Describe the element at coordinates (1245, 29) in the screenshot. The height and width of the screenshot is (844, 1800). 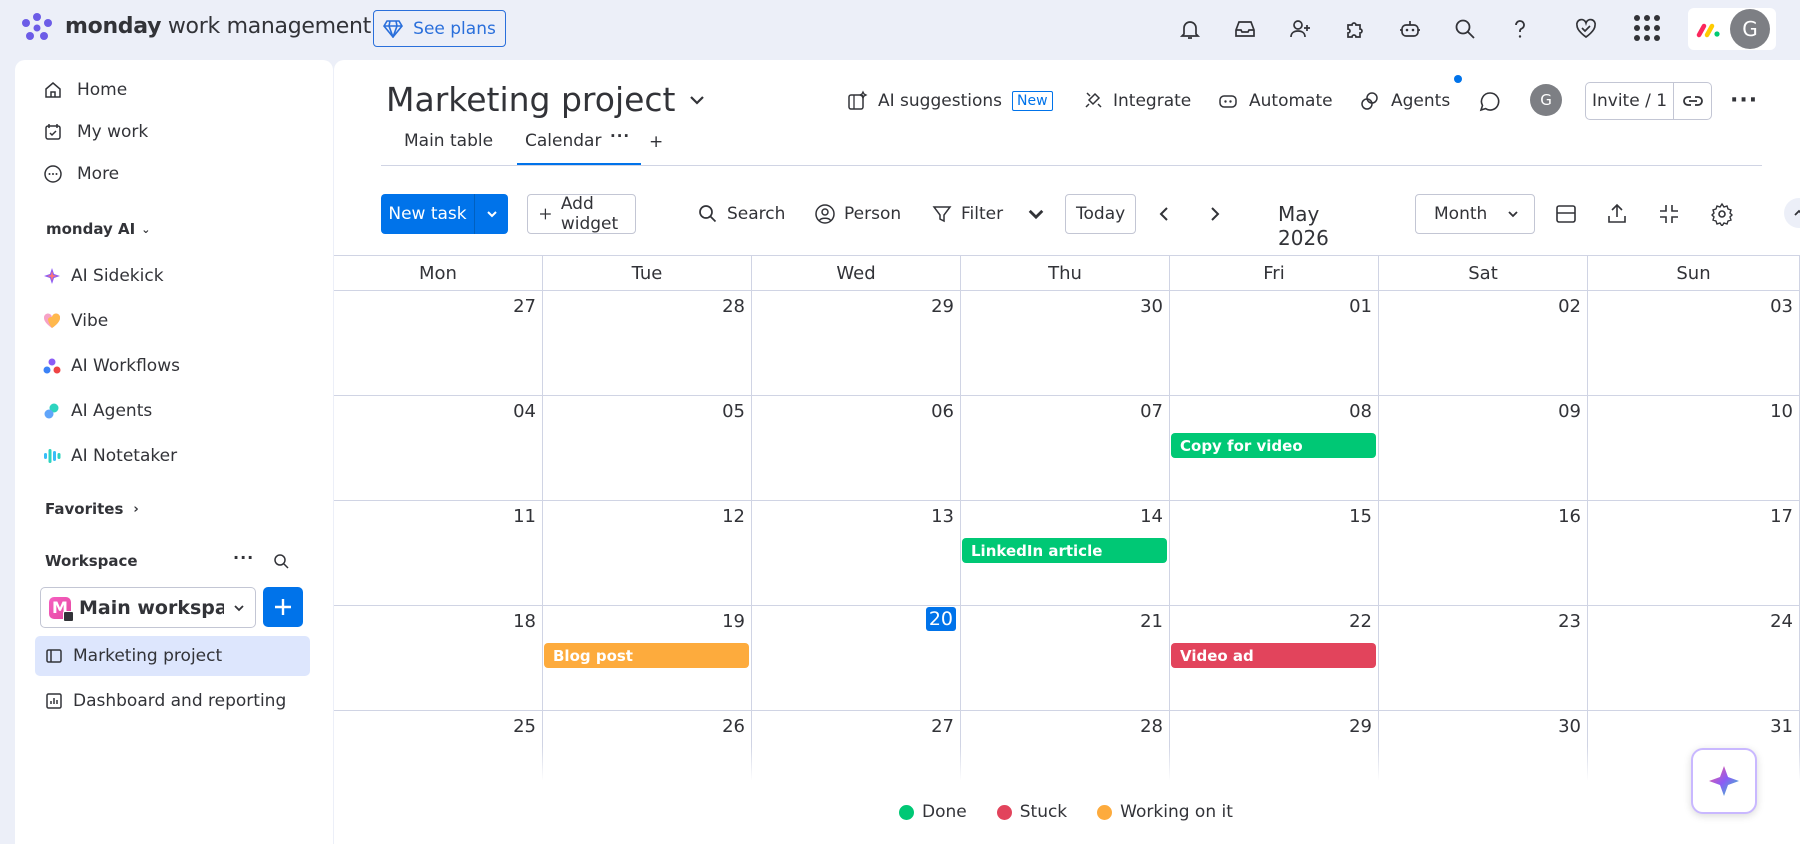
I see `inbox-icon` at that location.